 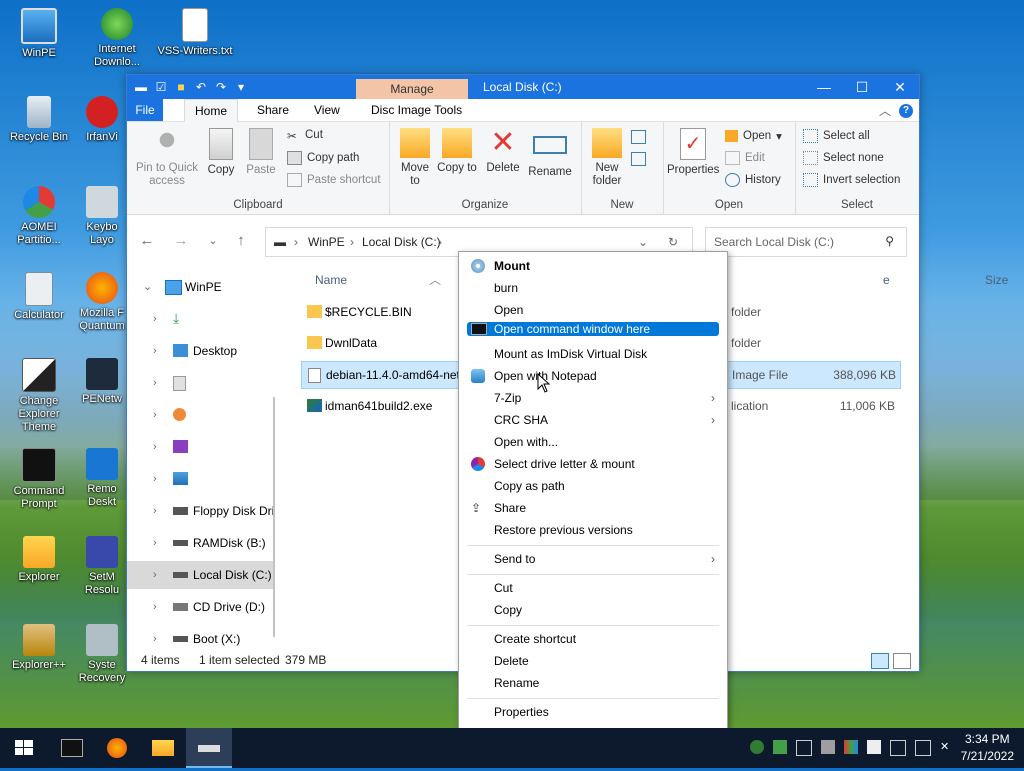 I want to click on taskbar-drive-window, so click(x=209, y=748).